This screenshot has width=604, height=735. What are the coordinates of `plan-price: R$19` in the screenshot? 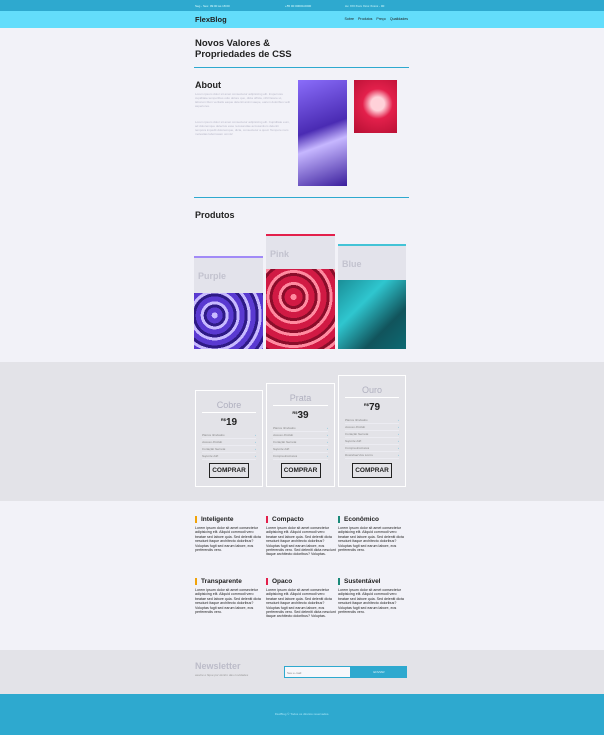 It's located at (229, 422).